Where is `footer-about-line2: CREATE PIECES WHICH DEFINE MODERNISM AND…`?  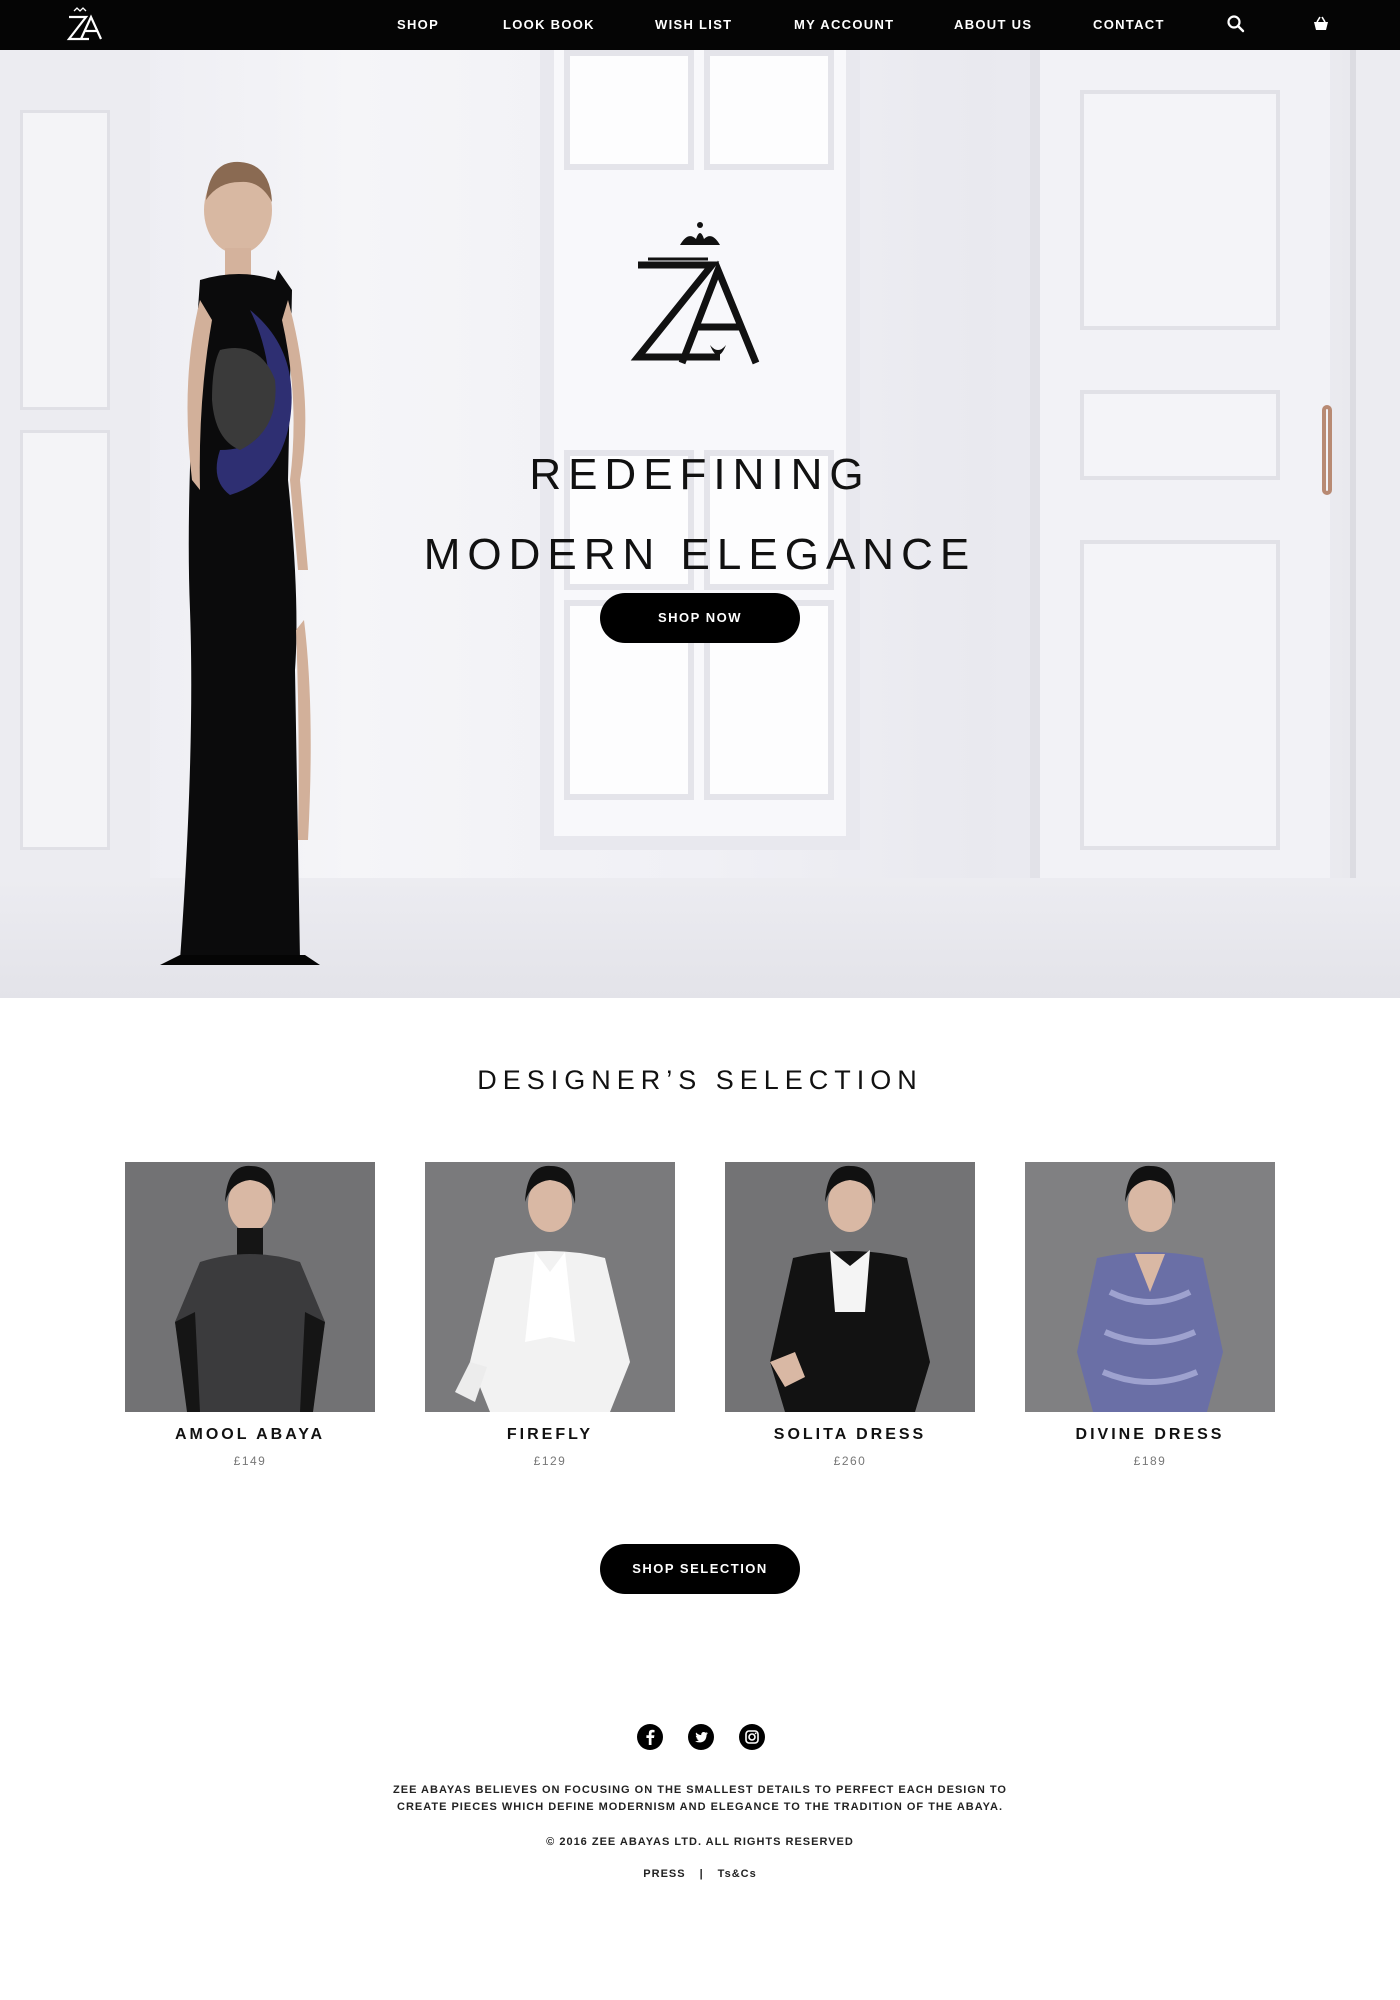 footer-about-line2: CREATE PIECES WHICH DEFINE MODERNISM AND… is located at coordinates (700, 1807).